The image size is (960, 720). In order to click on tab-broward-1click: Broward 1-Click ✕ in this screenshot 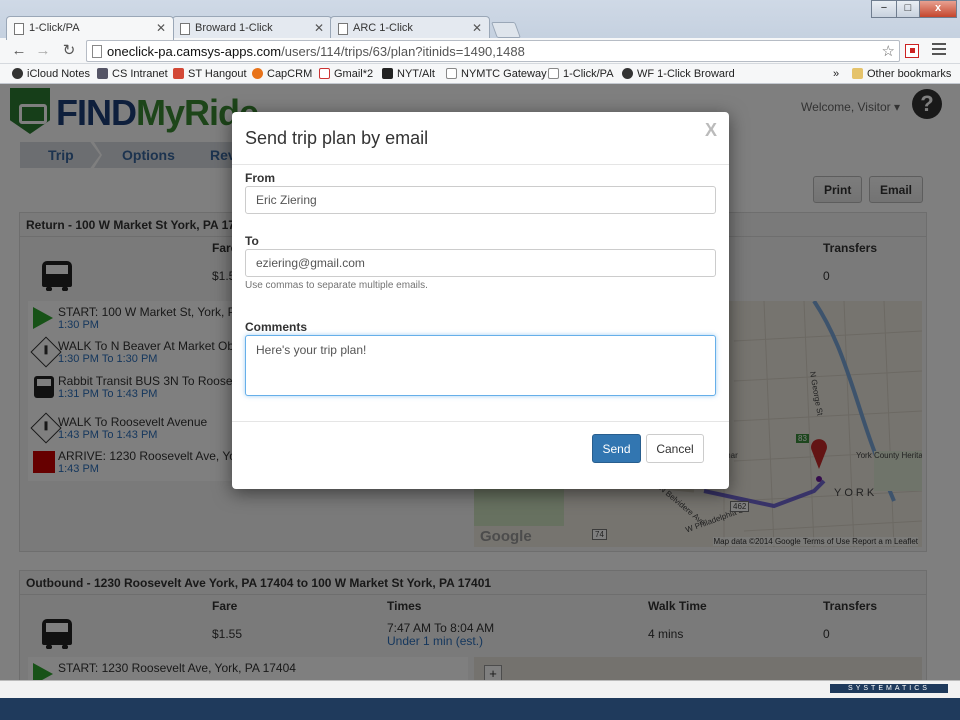, I will do `click(252, 28)`.